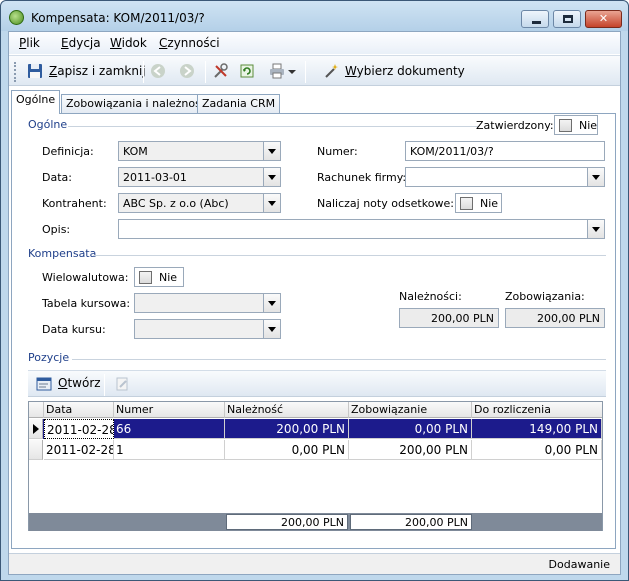 The width and height of the screenshot is (629, 581). I want to click on menu-edycja: Edycja, so click(81, 43).